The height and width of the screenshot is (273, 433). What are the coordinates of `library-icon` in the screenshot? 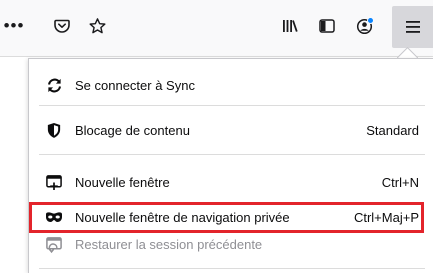 It's located at (290, 26).